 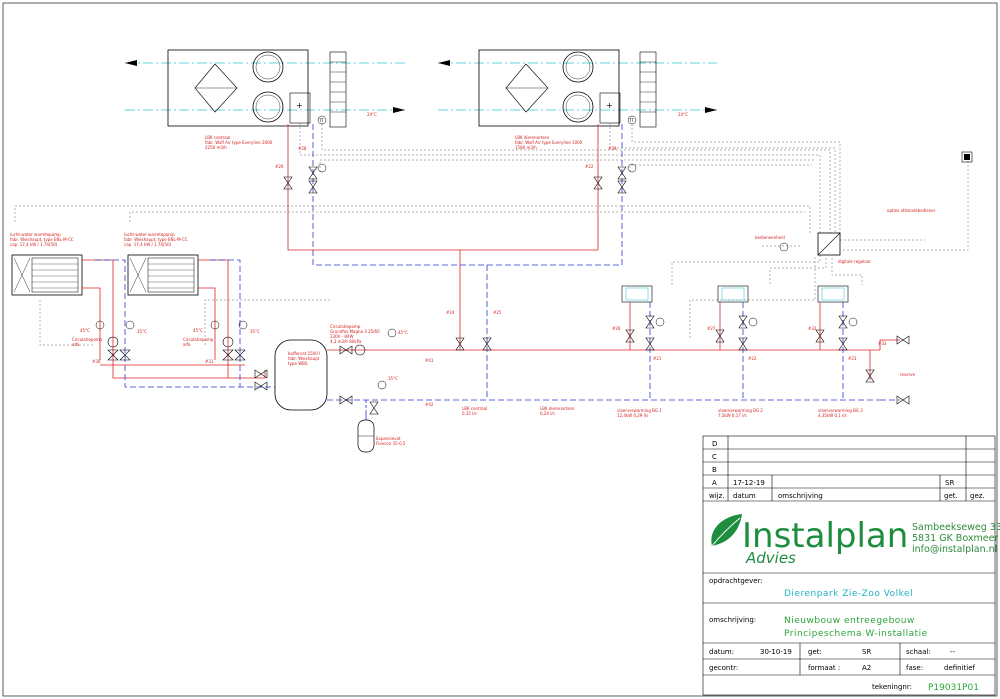 I want to click on tag-1: #28, so click(x=302, y=148).